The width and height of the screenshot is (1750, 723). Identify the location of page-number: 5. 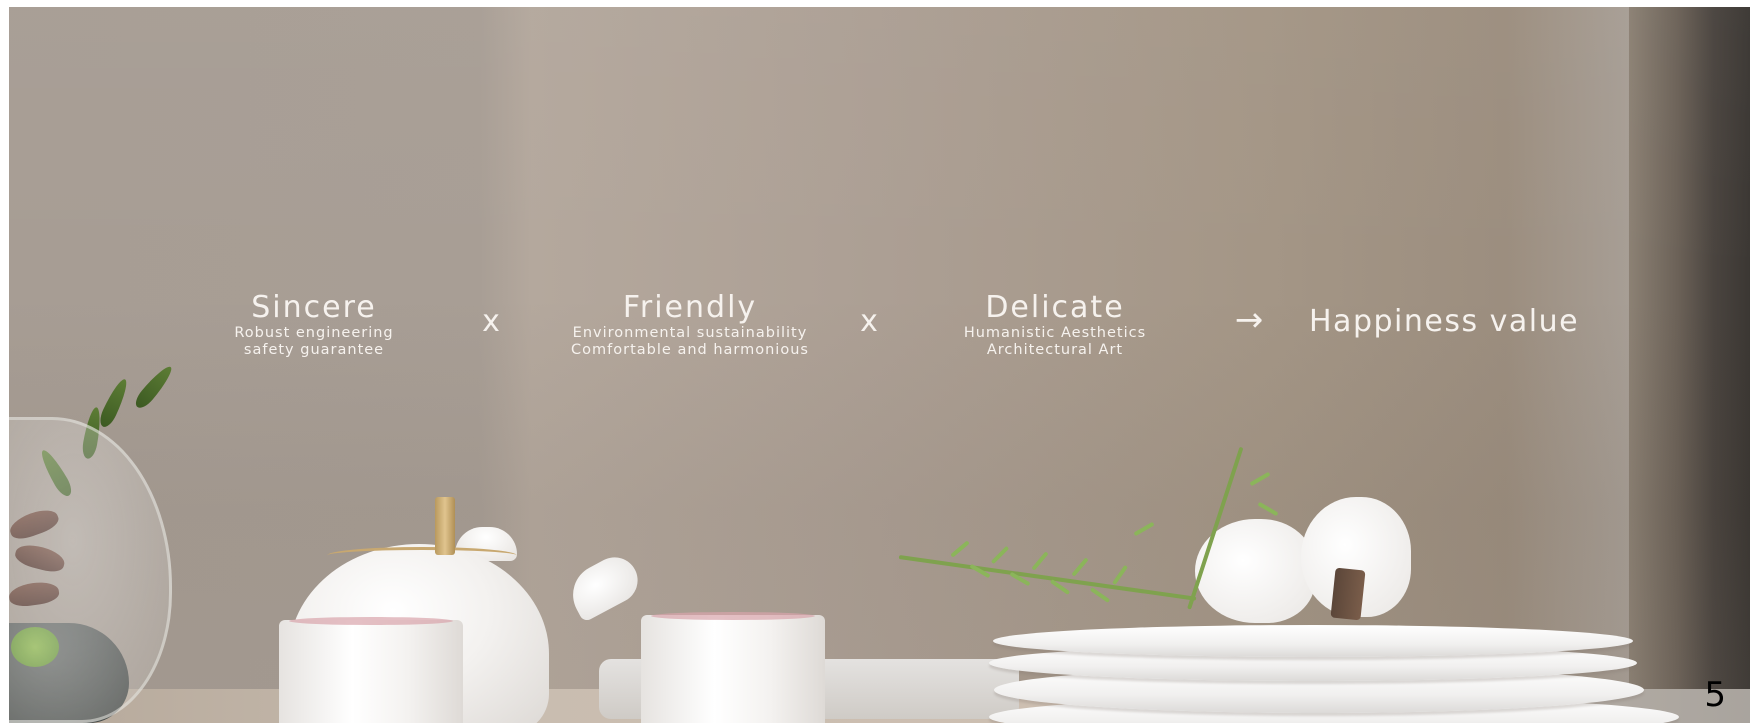
(1715, 695).